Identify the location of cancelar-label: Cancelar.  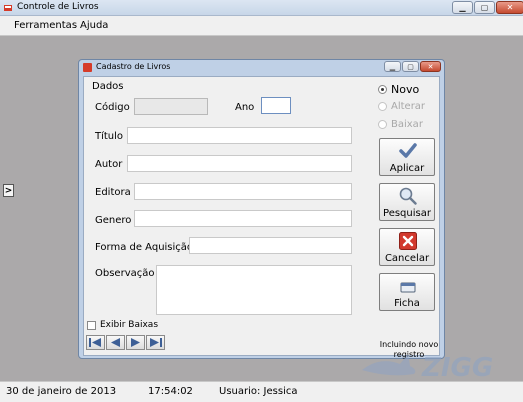
(407, 258).